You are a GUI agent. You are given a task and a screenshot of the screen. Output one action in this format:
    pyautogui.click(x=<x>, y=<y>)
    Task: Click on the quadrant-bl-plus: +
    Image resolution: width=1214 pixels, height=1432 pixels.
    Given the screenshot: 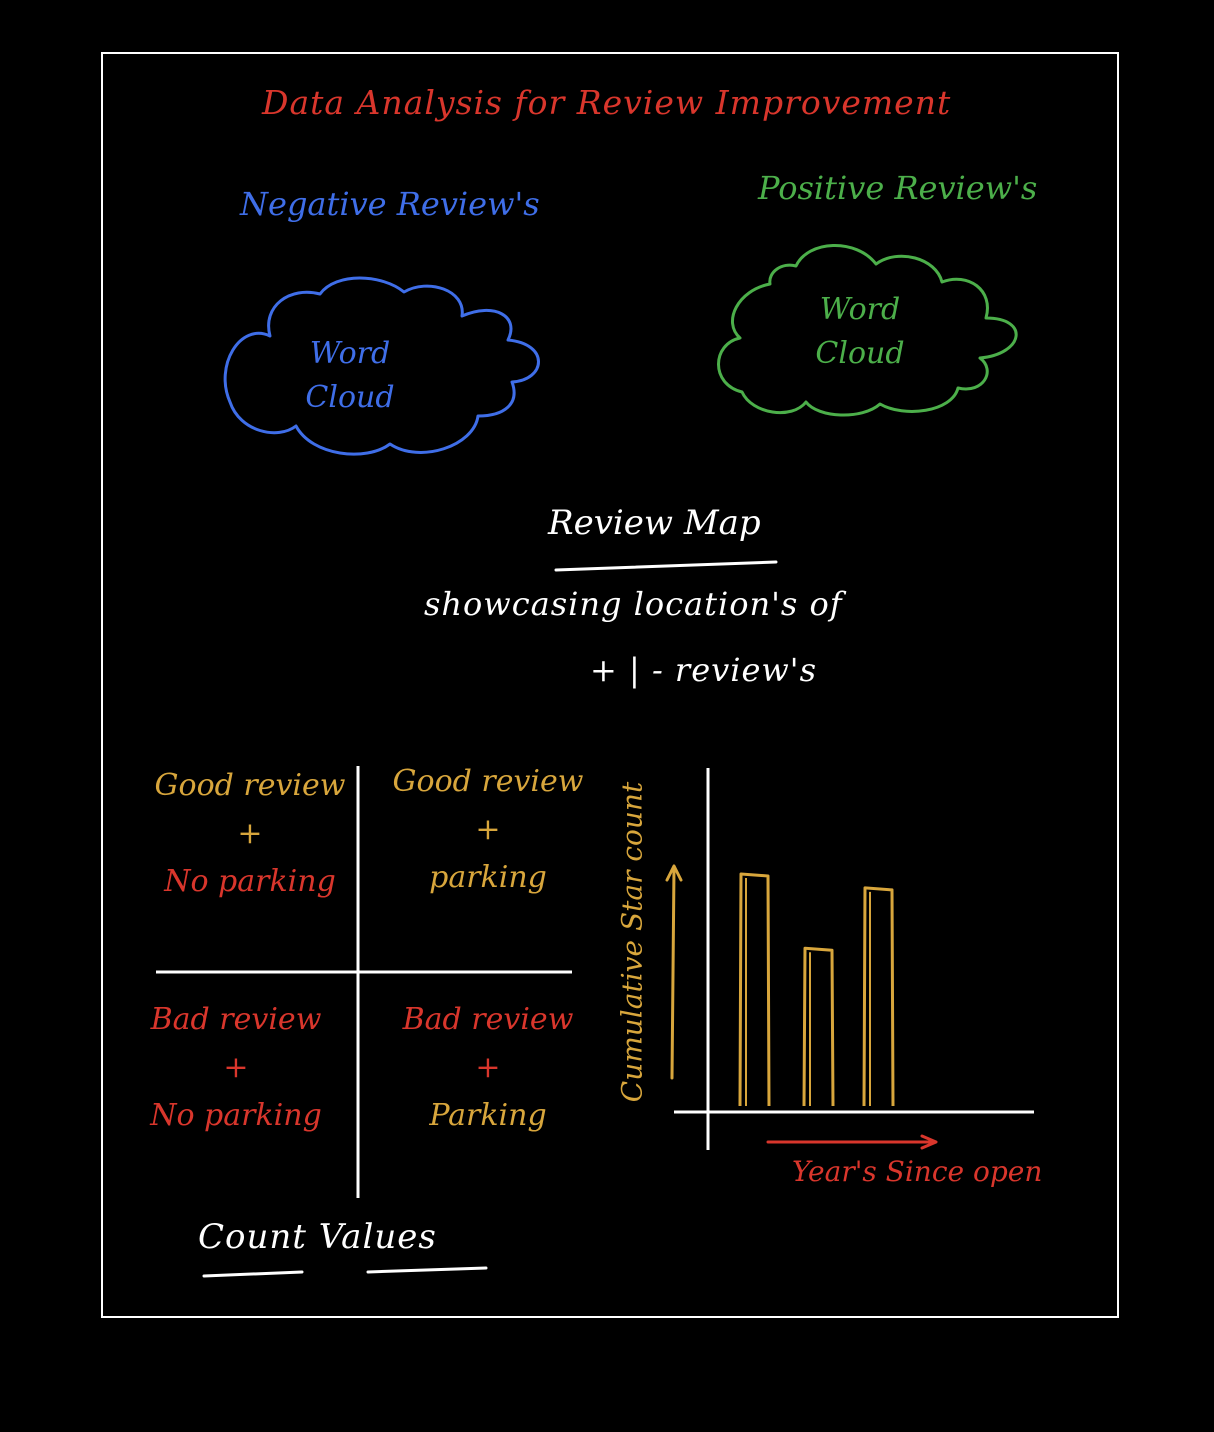 What is the action you would take?
    pyautogui.click(x=236, y=1067)
    